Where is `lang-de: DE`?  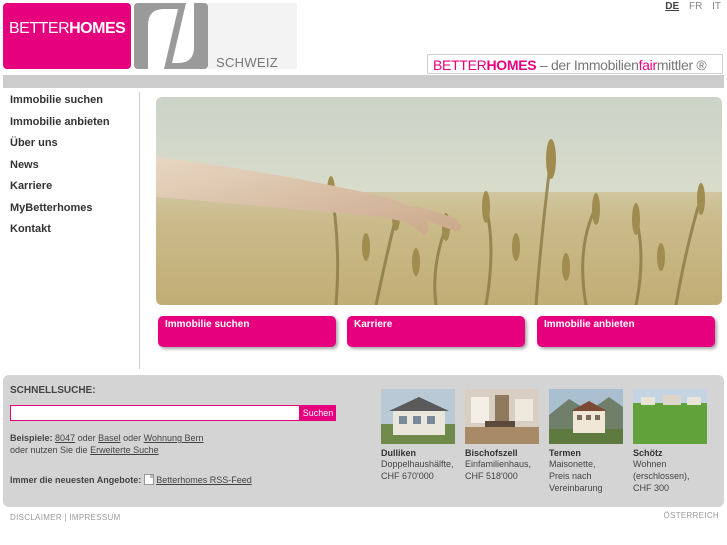
lang-de: DE is located at coordinates (672, 6).